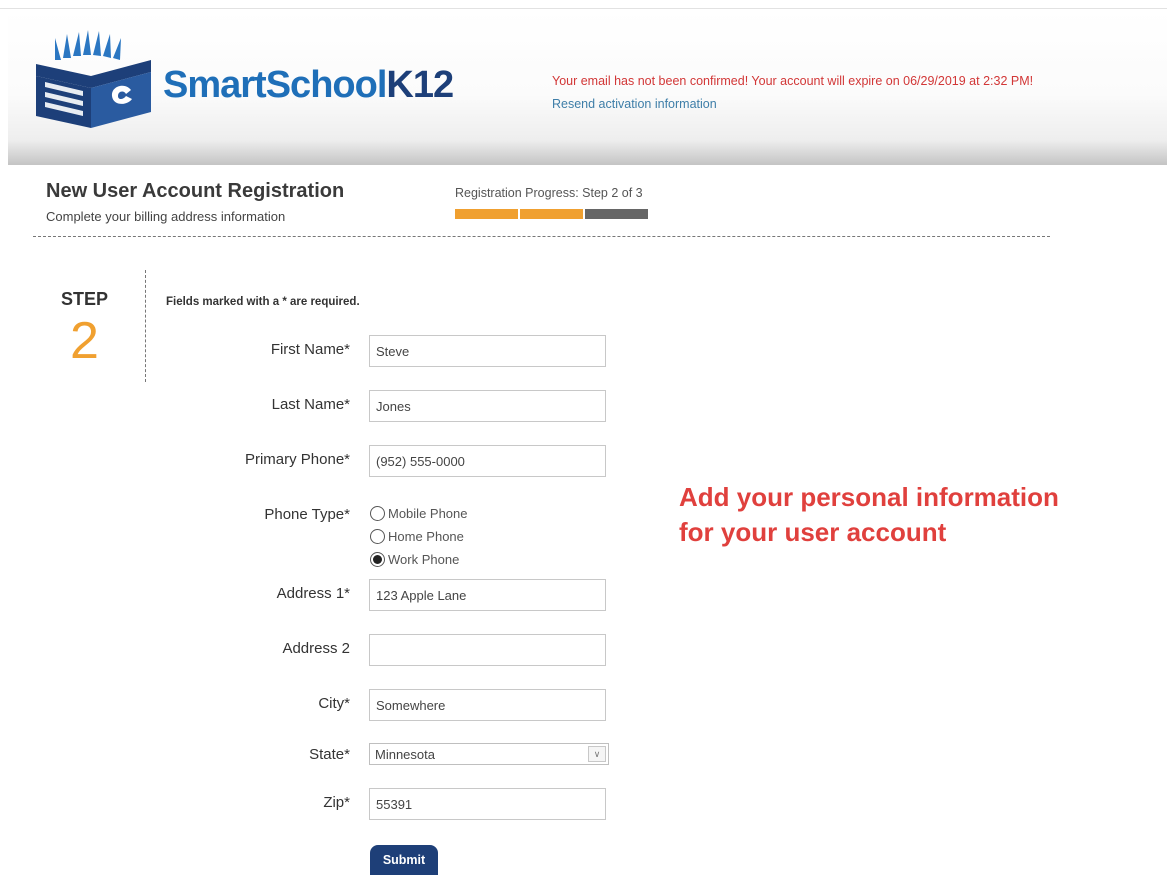 This screenshot has width=1167, height=875. What do you see at coordinates (487, 595) in the screenshot?
I see `address1-input` at bounding box center [487, 595].